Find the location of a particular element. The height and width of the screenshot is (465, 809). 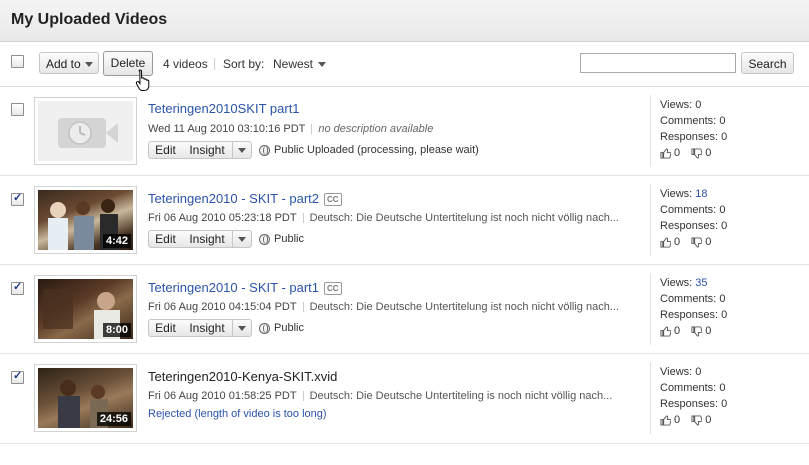

video-date: Wed 11 Aug 2010 03:10:16 PDT is located at coordinates (227, 129).